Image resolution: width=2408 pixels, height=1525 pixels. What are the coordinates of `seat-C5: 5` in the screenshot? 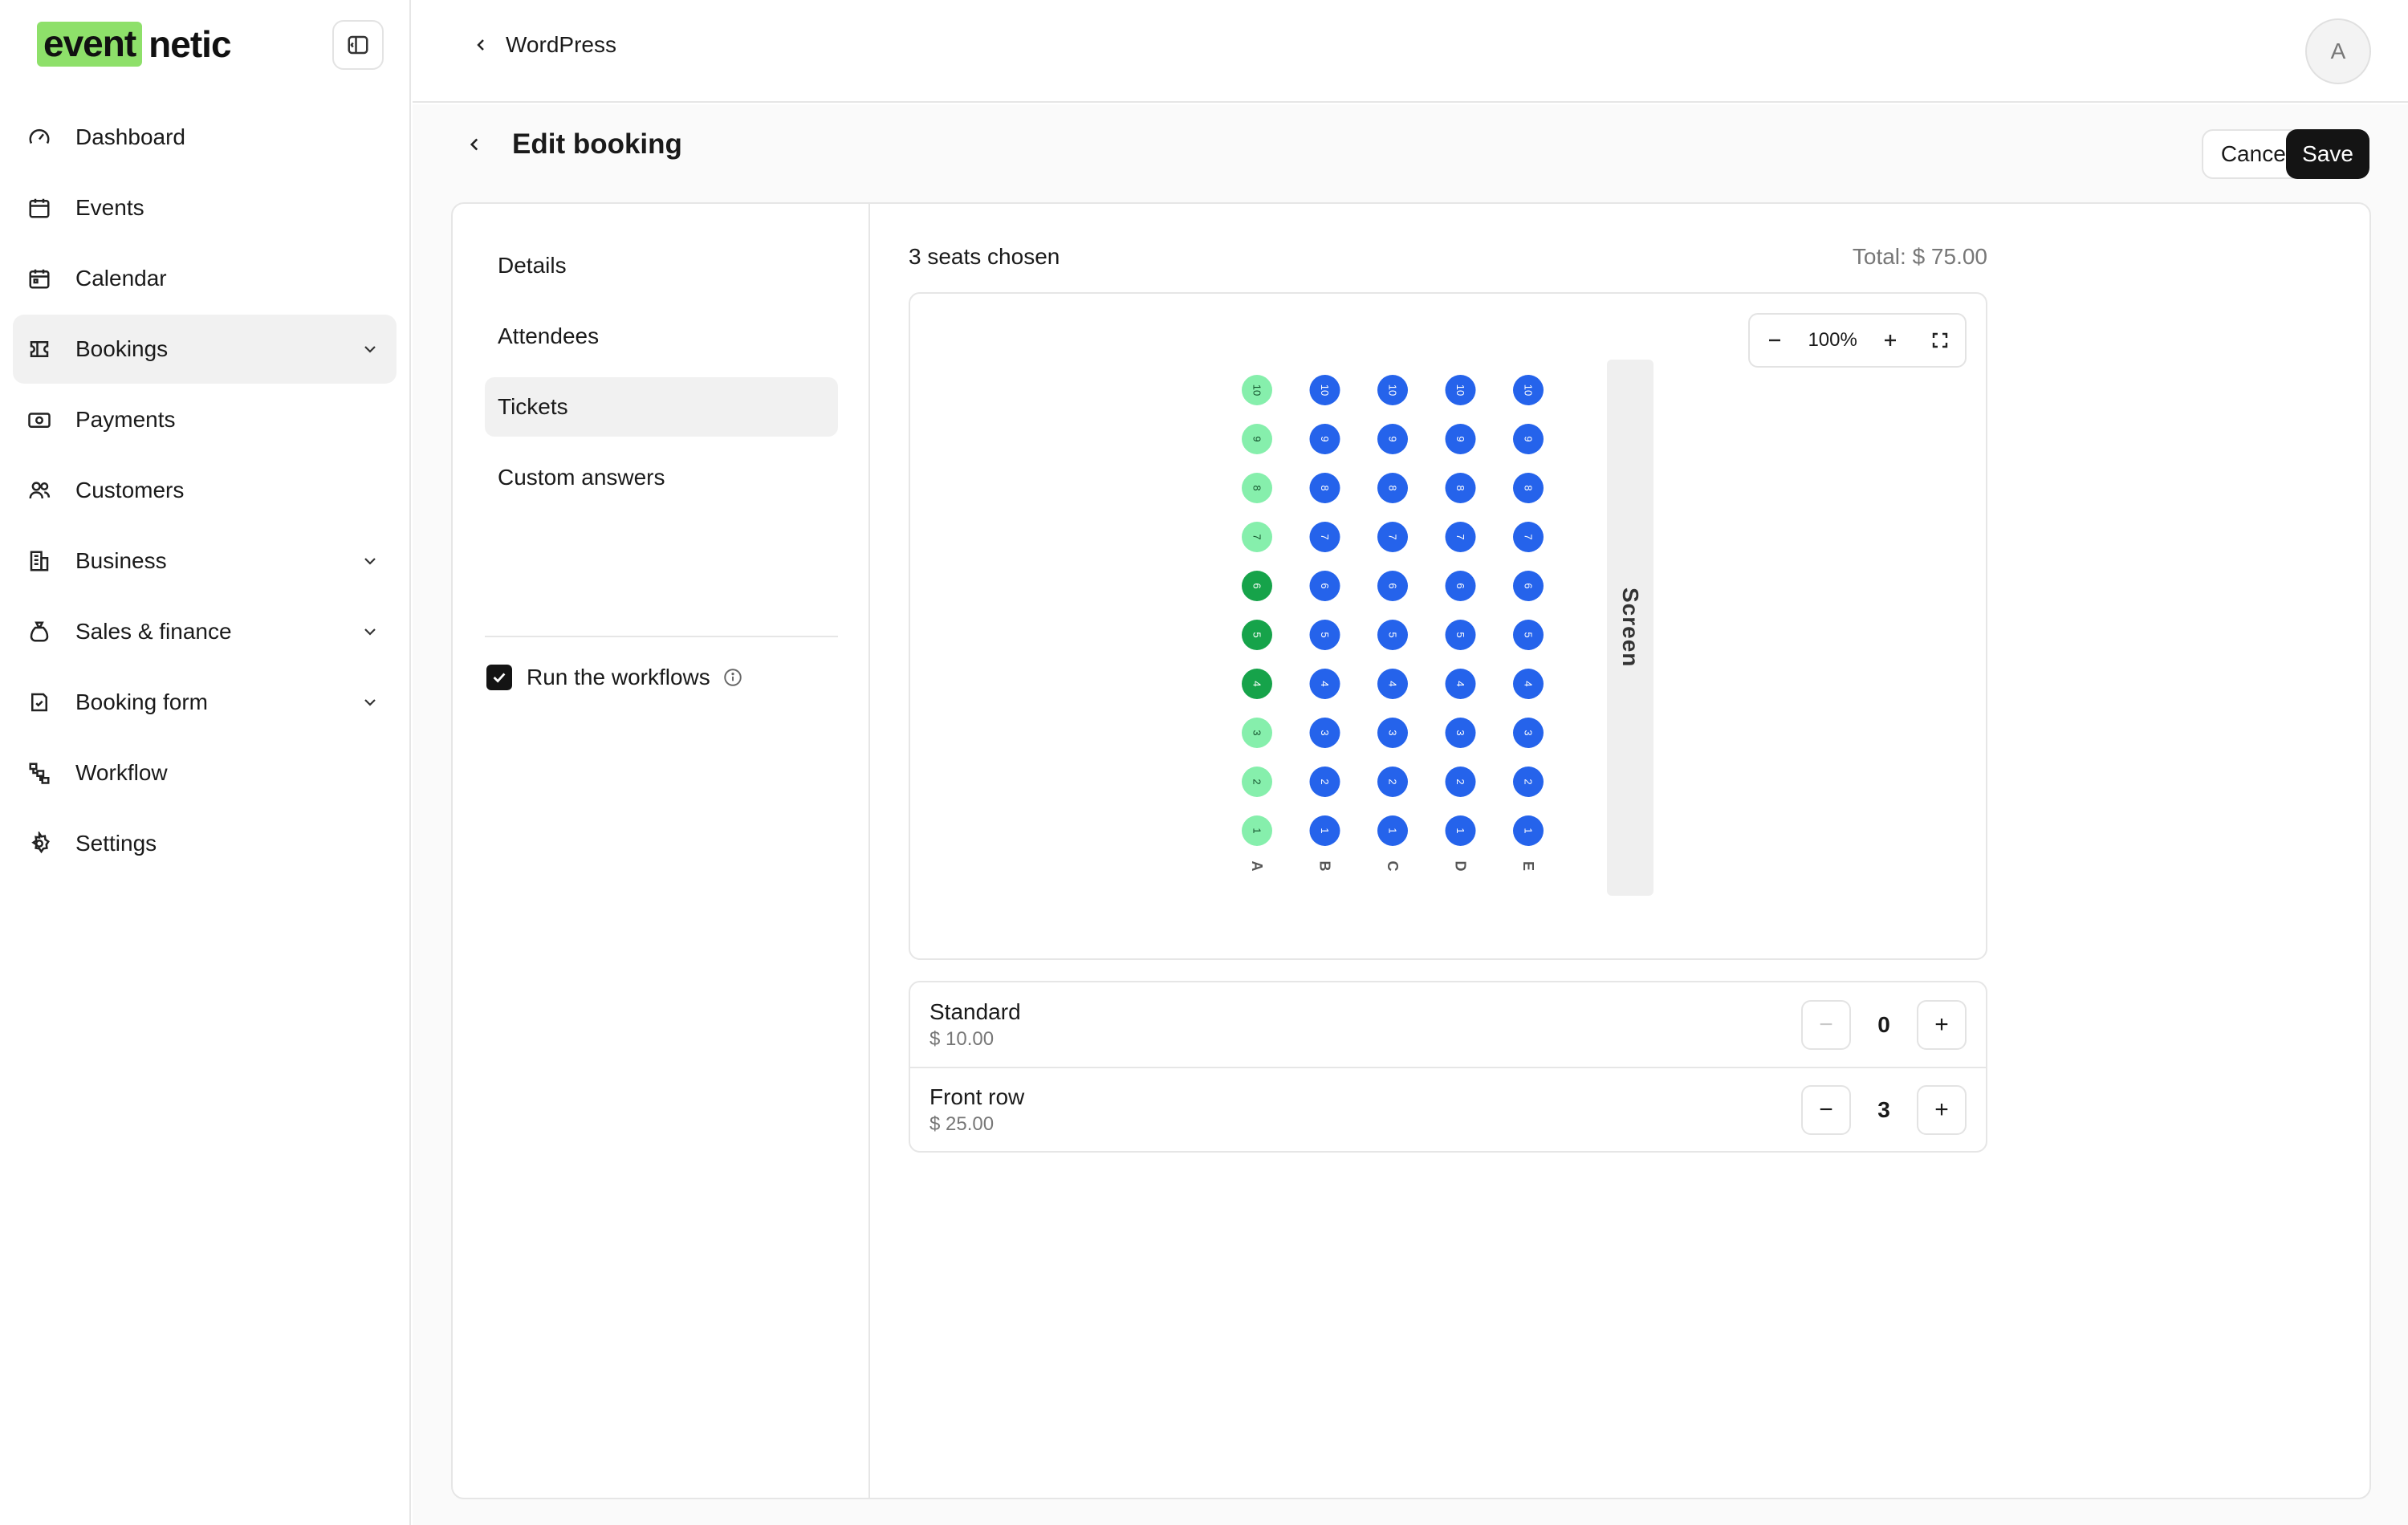 It's located at (1392, 635).